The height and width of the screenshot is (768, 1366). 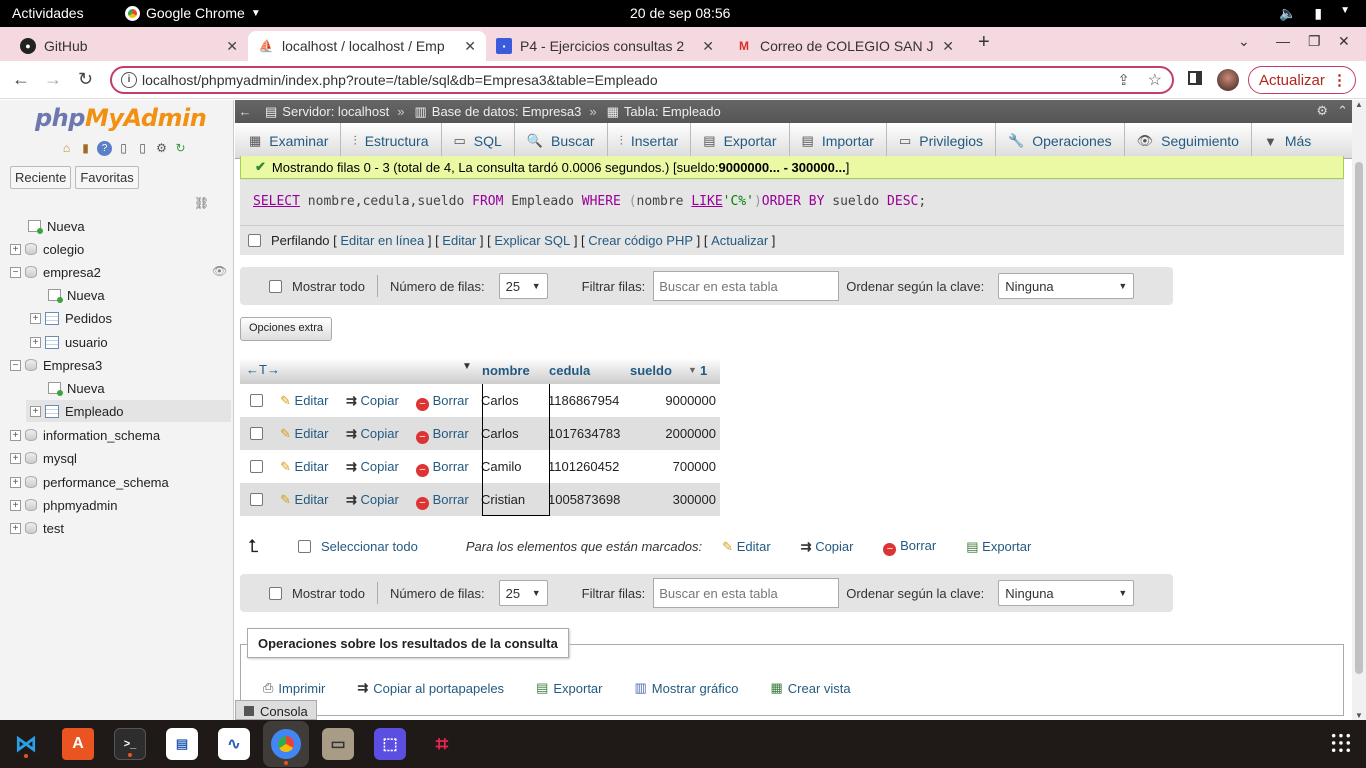 I want to click on show-chart-button: ▥ Mostrar gráfico, so click(x=687, y=688).